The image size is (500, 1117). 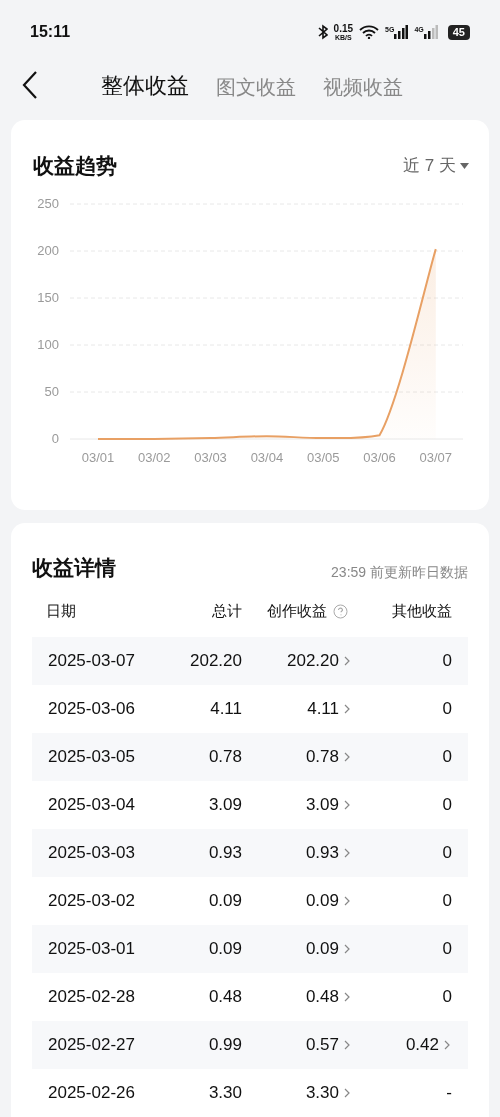 What do you see at coordinates (458, 32) in the screenshot?
I see `battery-indicator: 45` at bounding box center [458, 32].